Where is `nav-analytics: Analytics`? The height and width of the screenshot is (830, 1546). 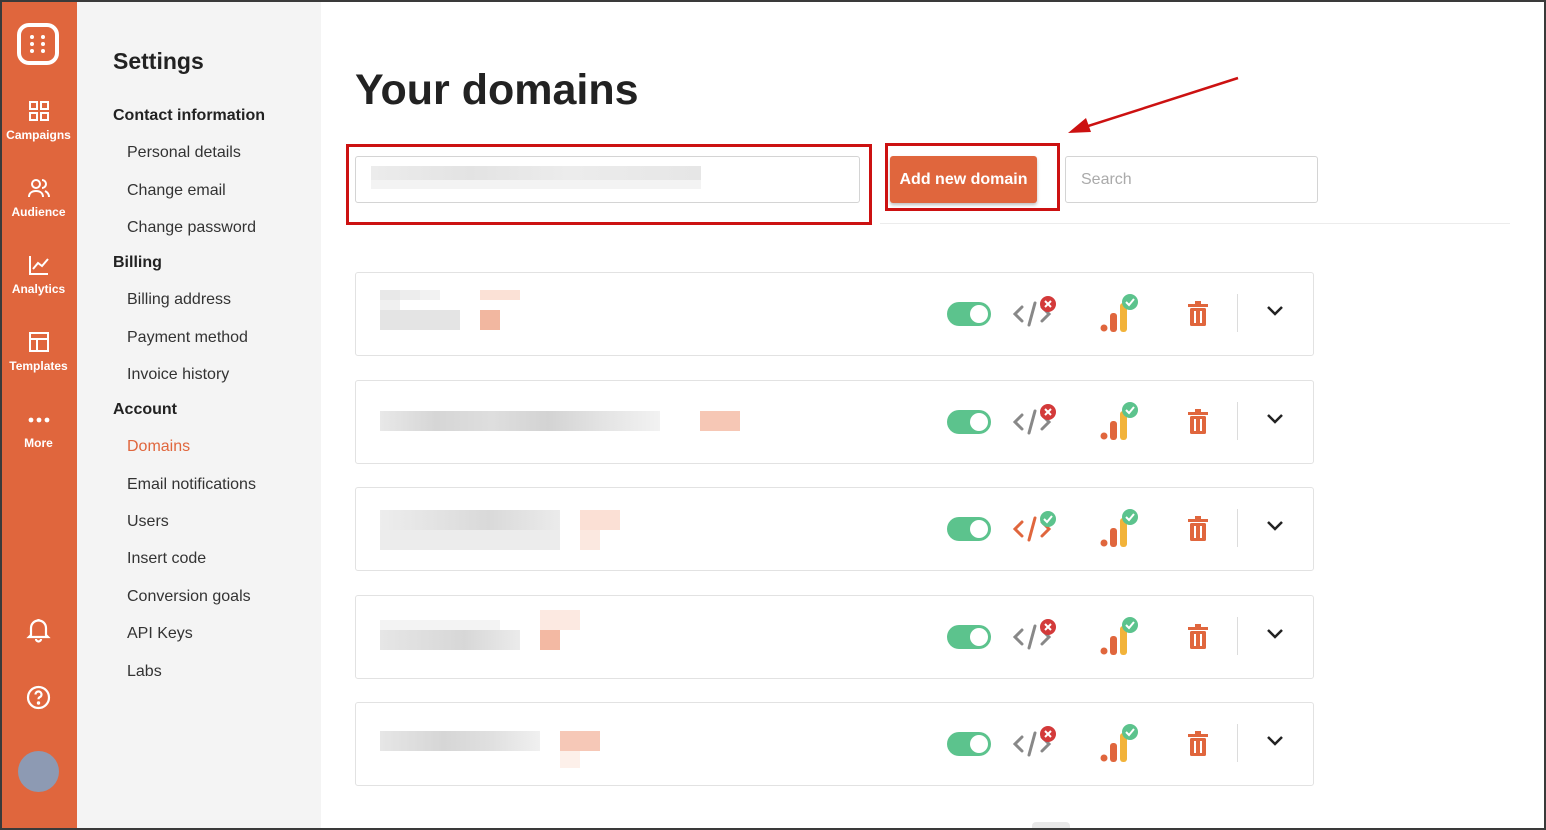 nav-analytics: Analytics is located at coordinates (38, 275).